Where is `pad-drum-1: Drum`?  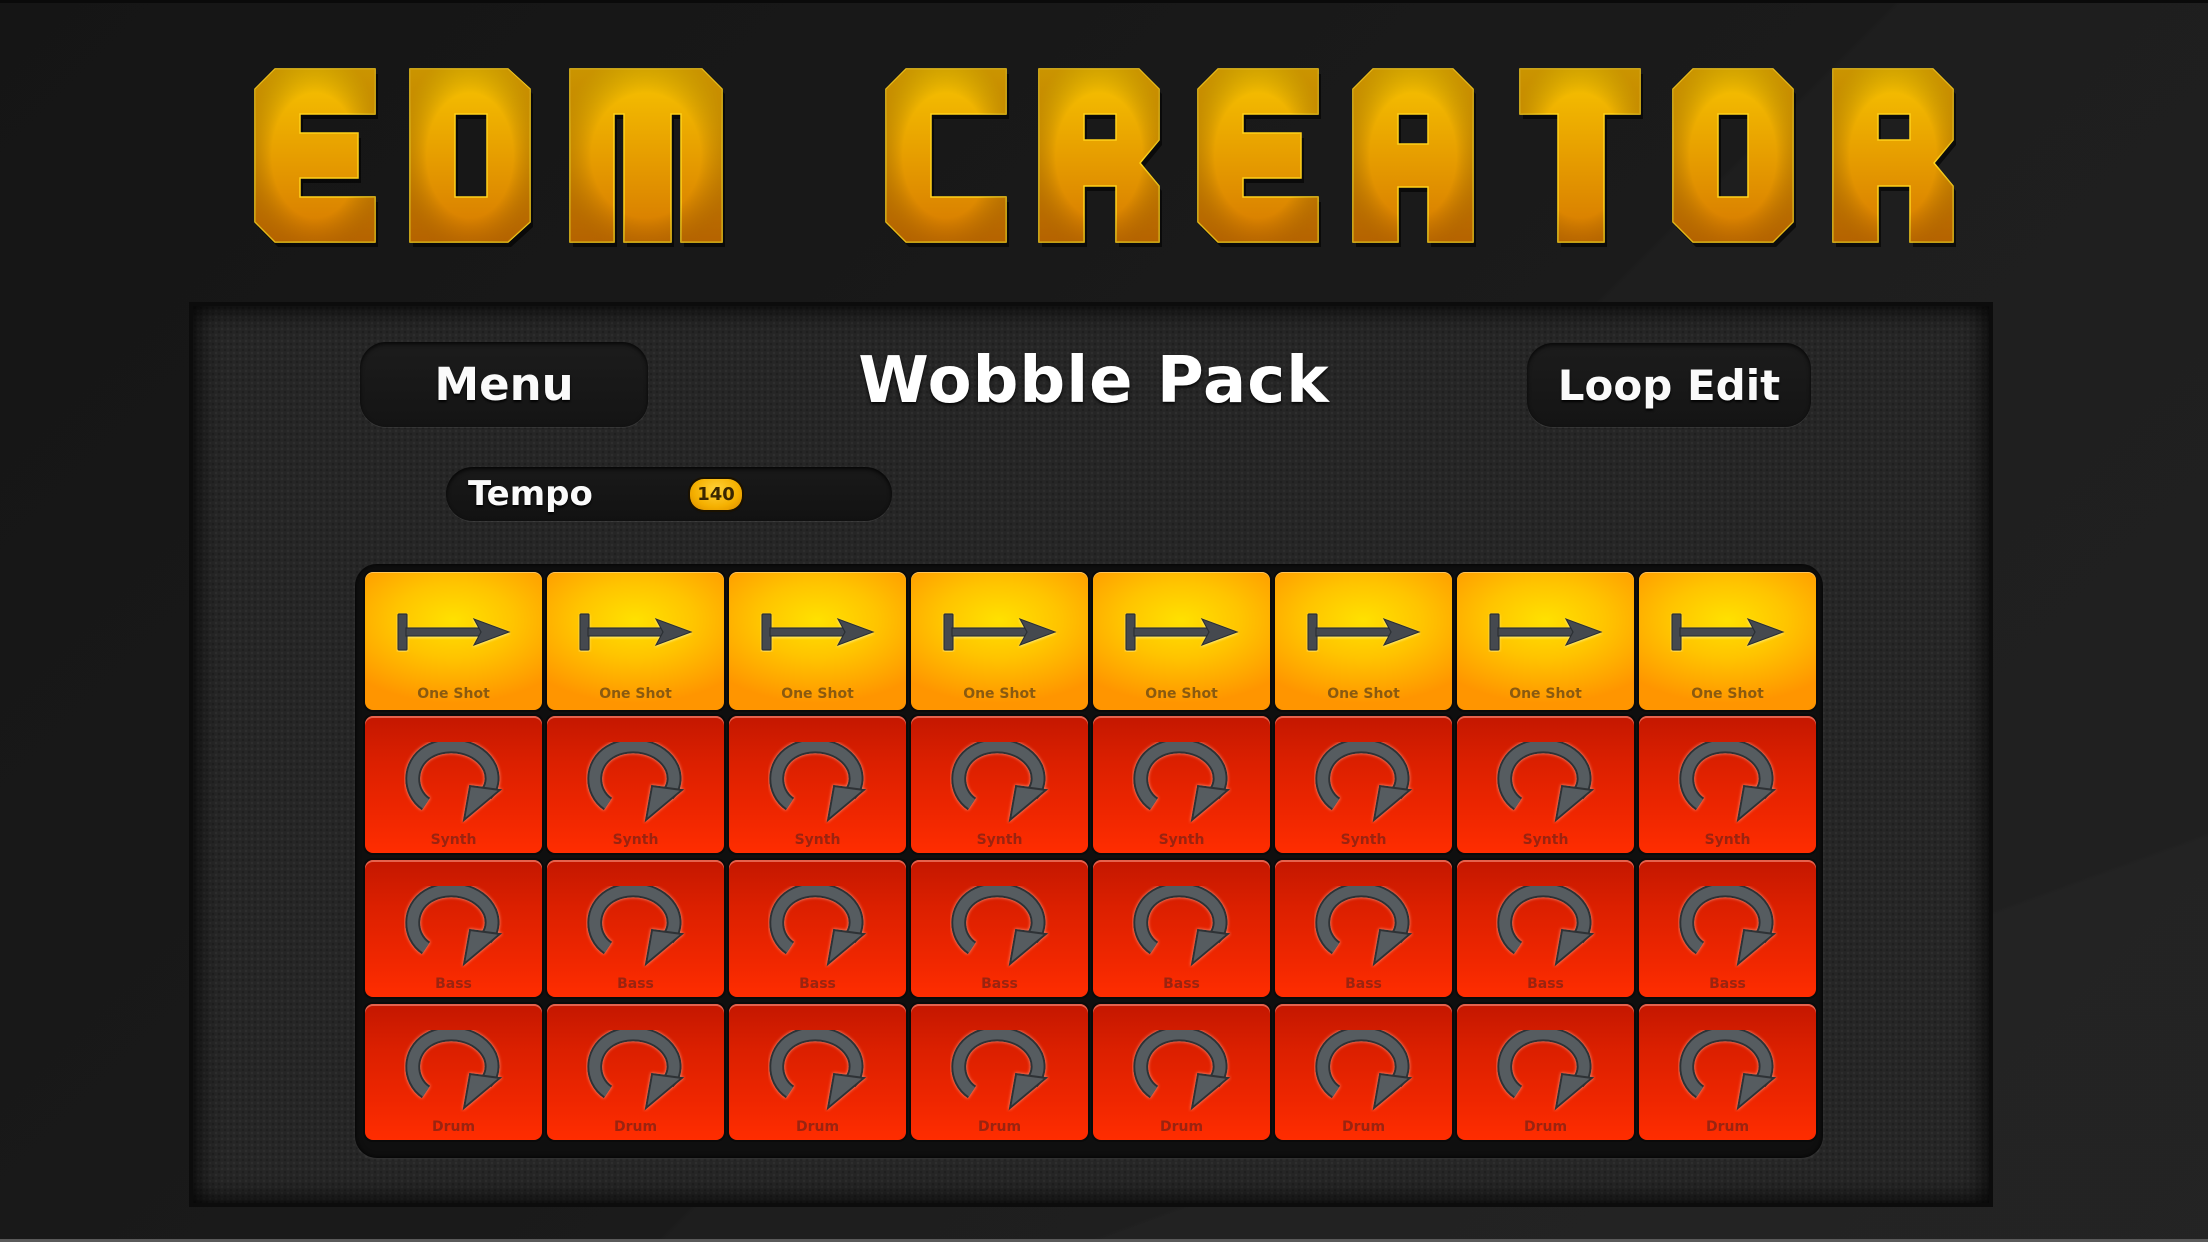 pad-drum-1: Drum is located at coordinates (453, 1072).